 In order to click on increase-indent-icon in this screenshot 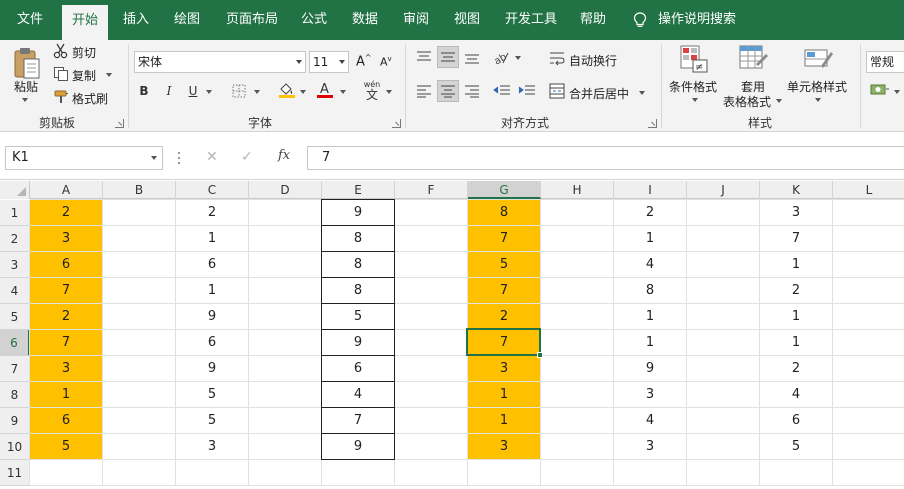, I will do `click(527, 91)`.